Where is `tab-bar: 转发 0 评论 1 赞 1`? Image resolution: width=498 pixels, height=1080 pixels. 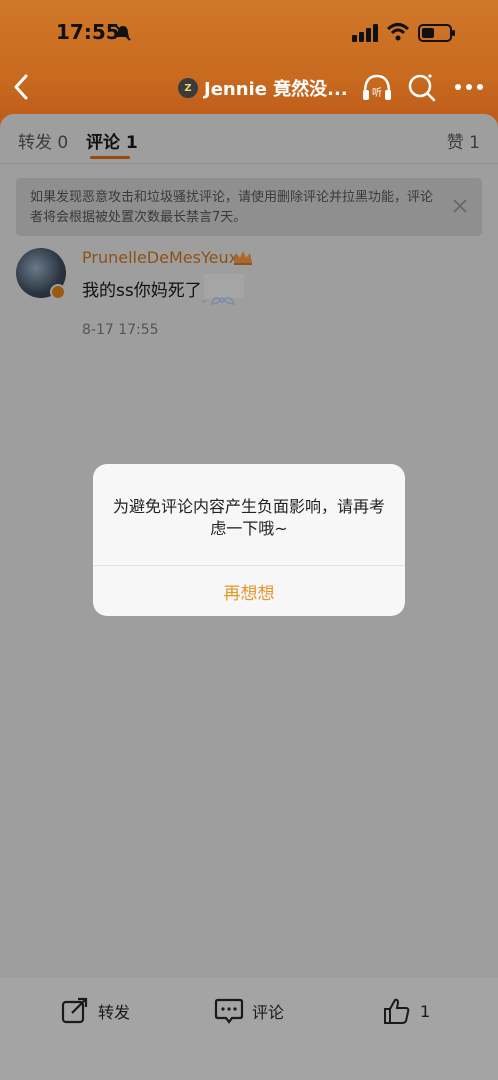
tab-bar: 转发 0 评论 1 赞 1 is located at coordinates (249, 139).